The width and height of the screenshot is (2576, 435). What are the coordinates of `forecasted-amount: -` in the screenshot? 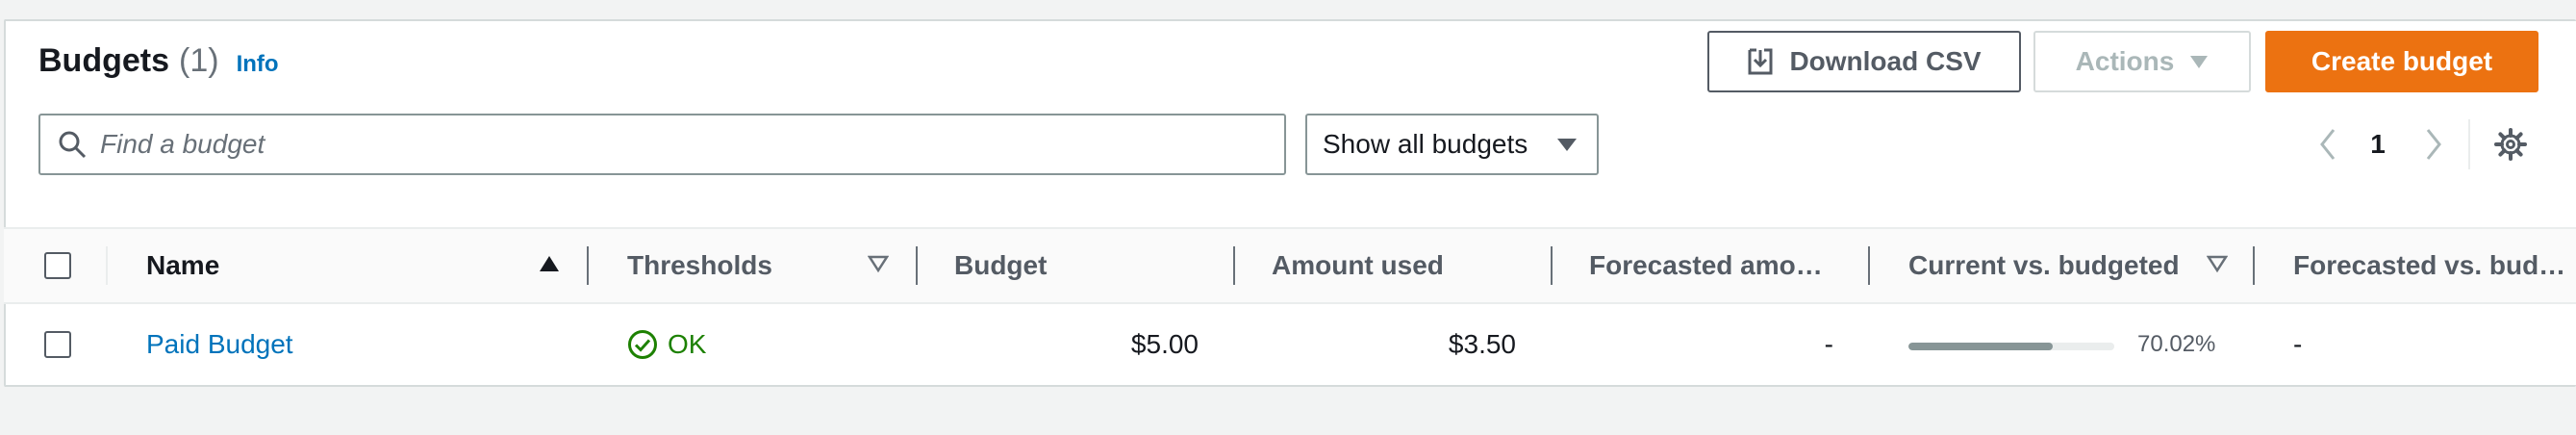 It's located at (1829, 344).